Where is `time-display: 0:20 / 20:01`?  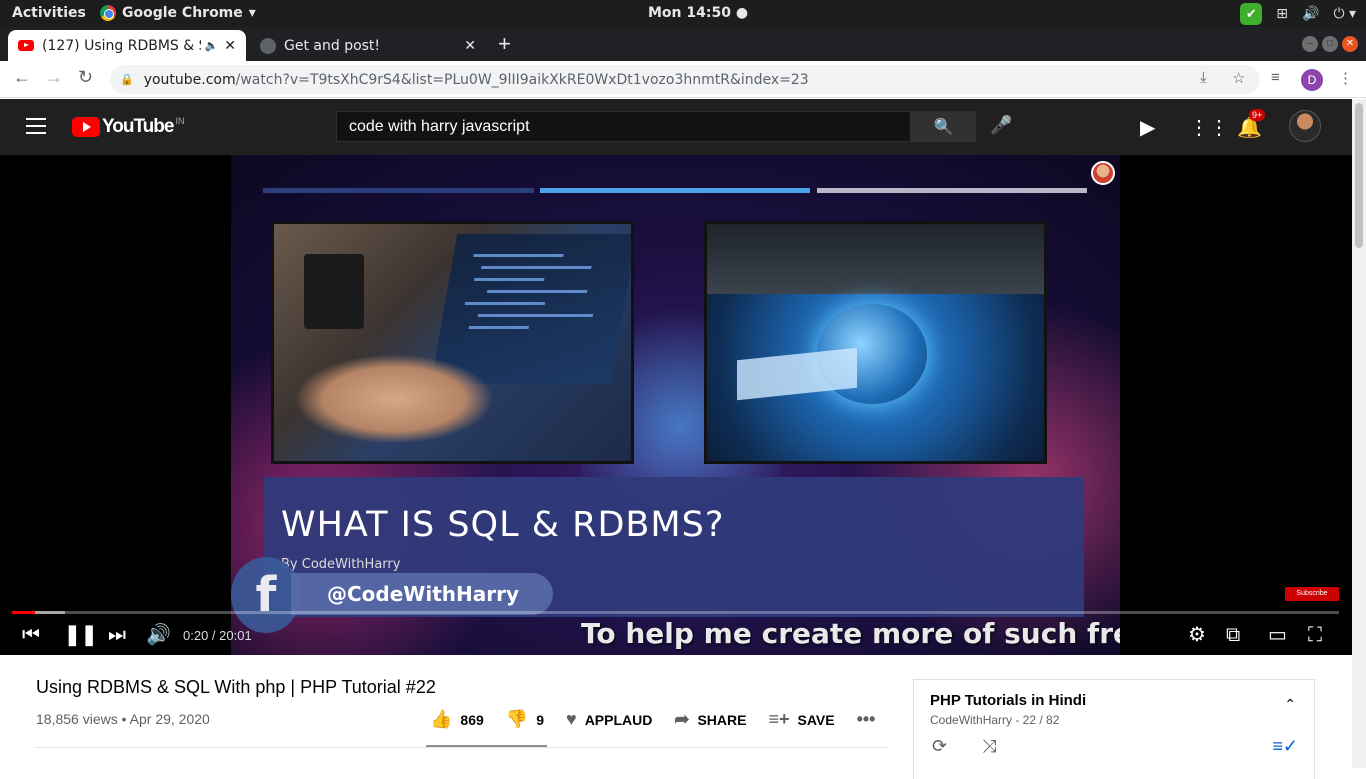 time-display: 0:20 / 20:01 is located at coordinates (217, 635).